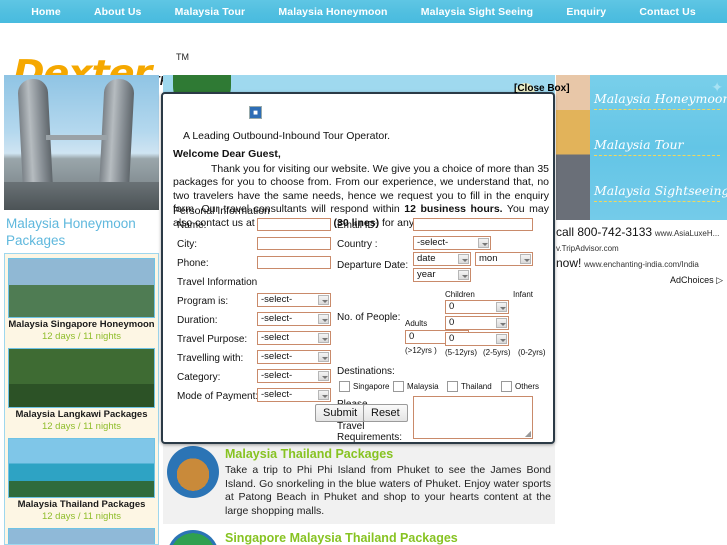 The height and width of the screenshot is (545, 727). Describe the element at coordinates (332, 12) in the screenshot. I see `nav-item-malaysia-honeymoon: Malaysia Honeymoon` at that location.